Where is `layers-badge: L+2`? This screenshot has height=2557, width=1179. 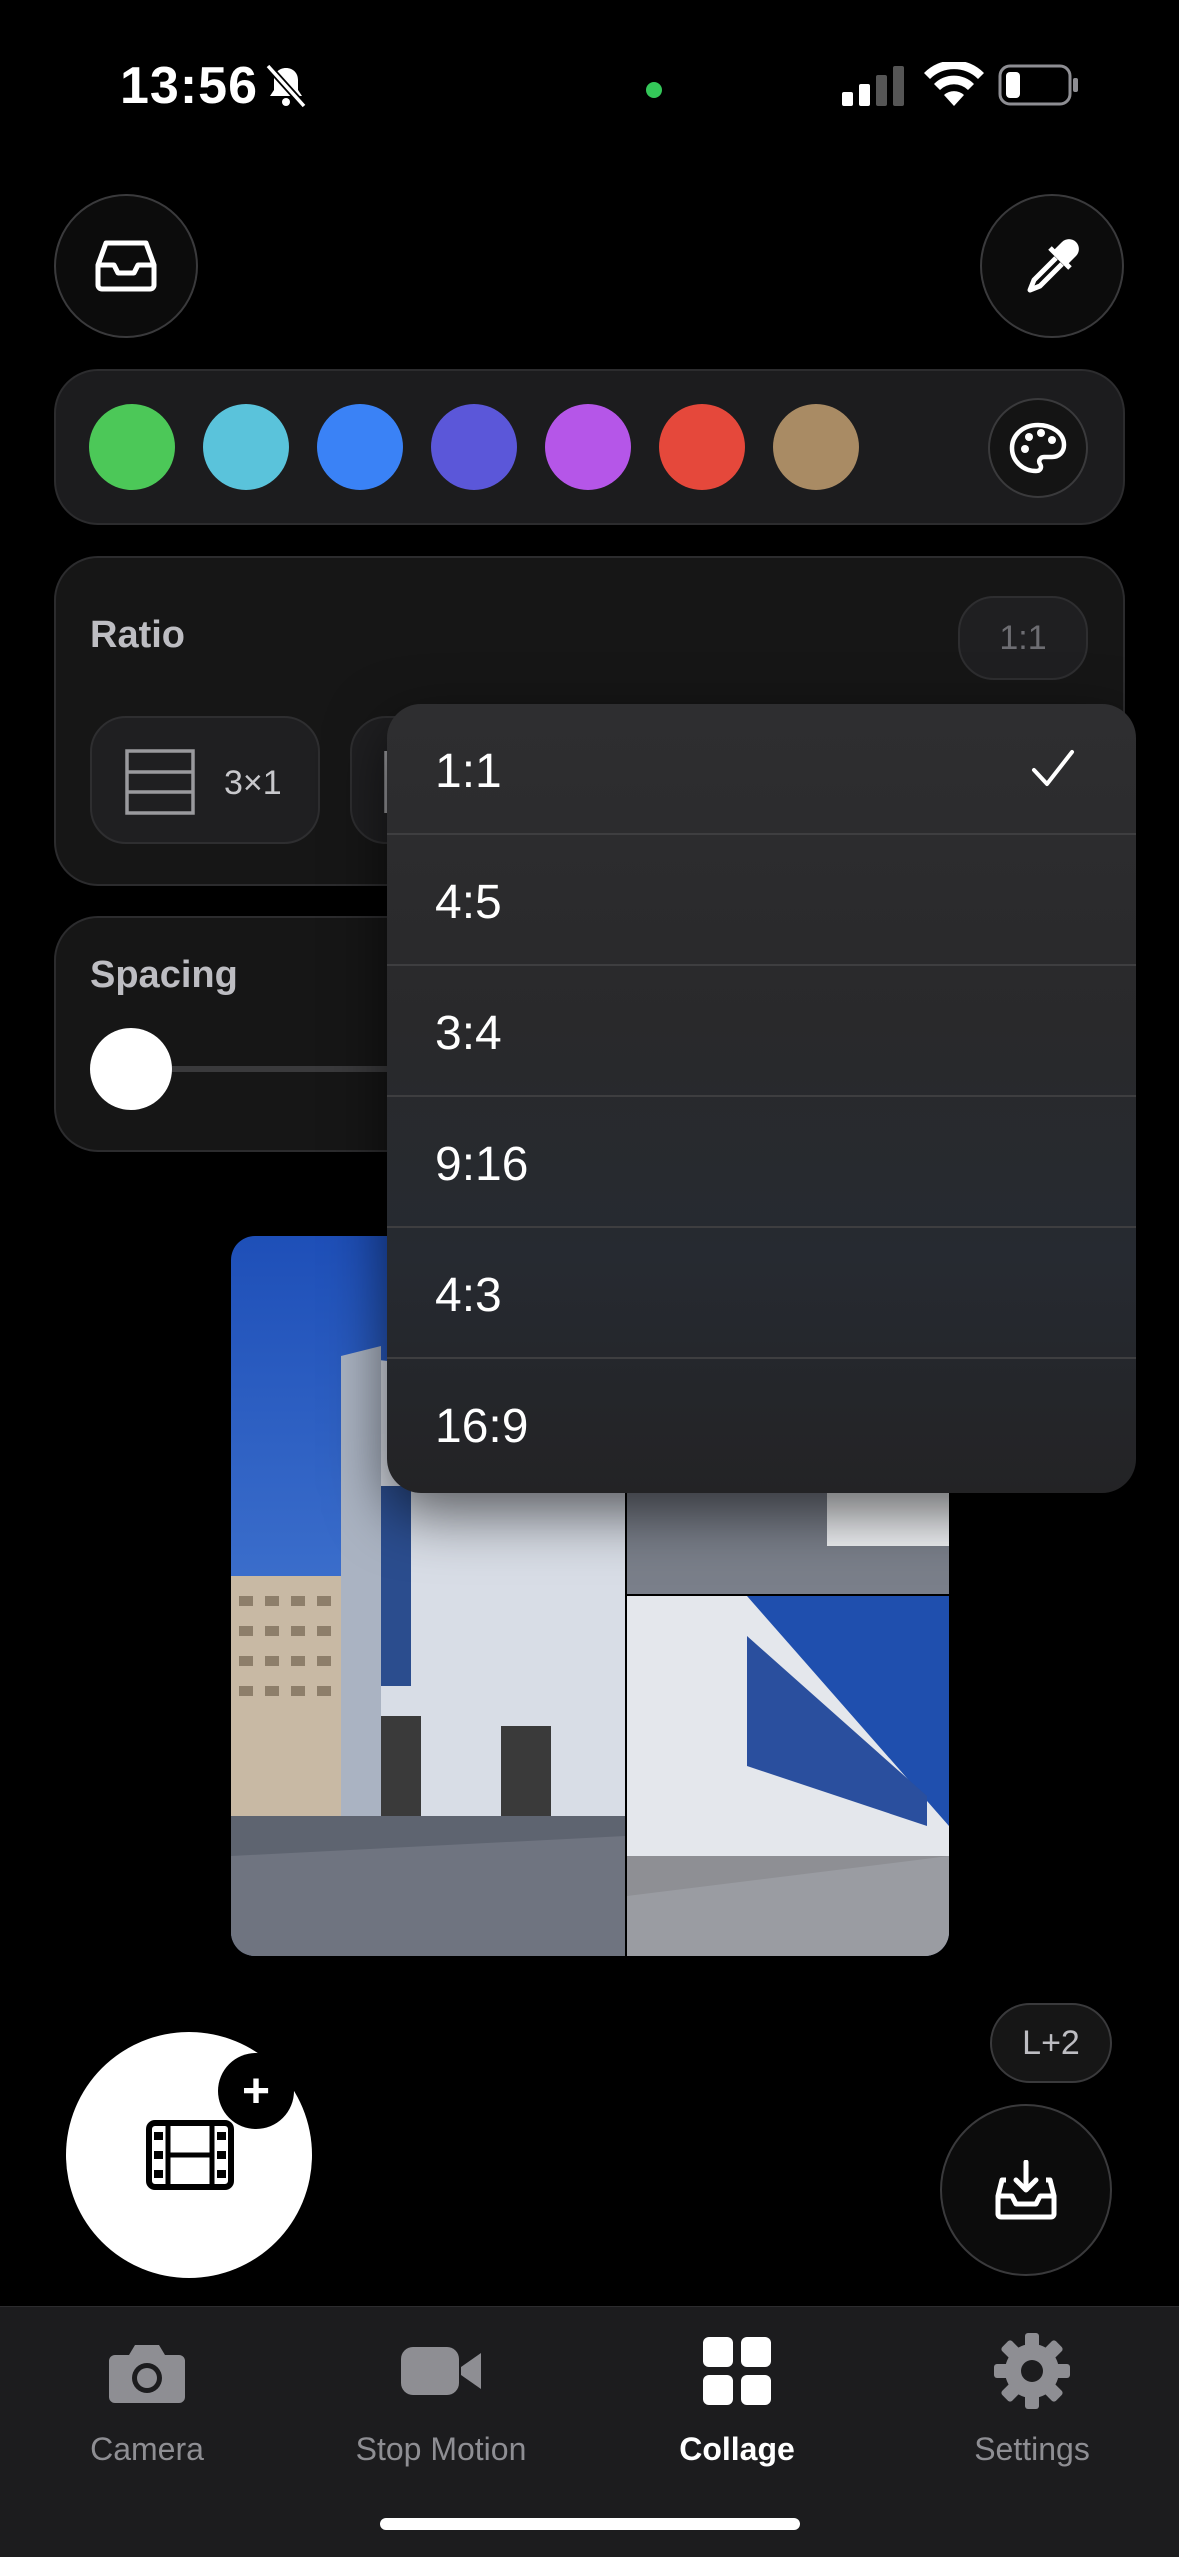
layers-badge: L+2 is located at coordinates (1051, 2043).